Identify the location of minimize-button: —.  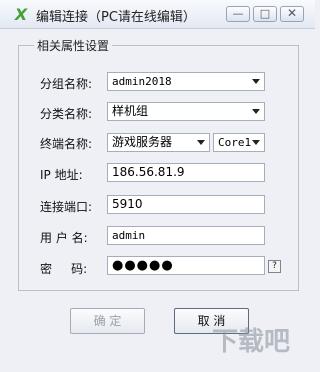
(238, 14).